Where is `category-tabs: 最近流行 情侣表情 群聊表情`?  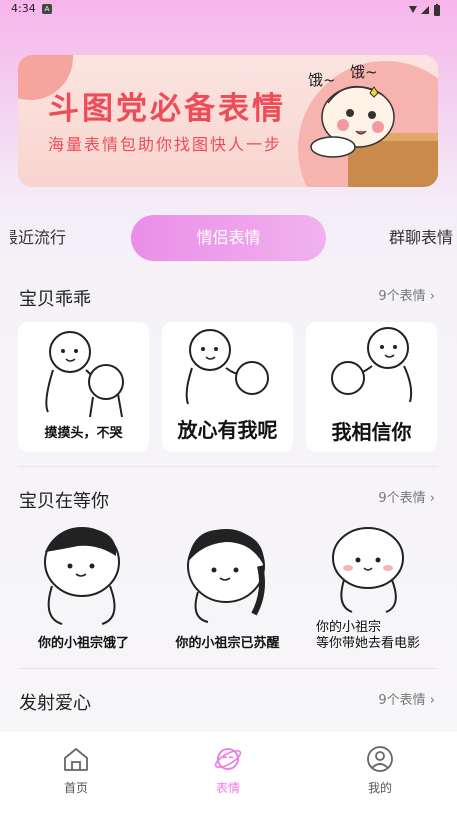 category-tabs: 最近流行 情侣表情 群聊表情 is located at coordinates (228, 238).